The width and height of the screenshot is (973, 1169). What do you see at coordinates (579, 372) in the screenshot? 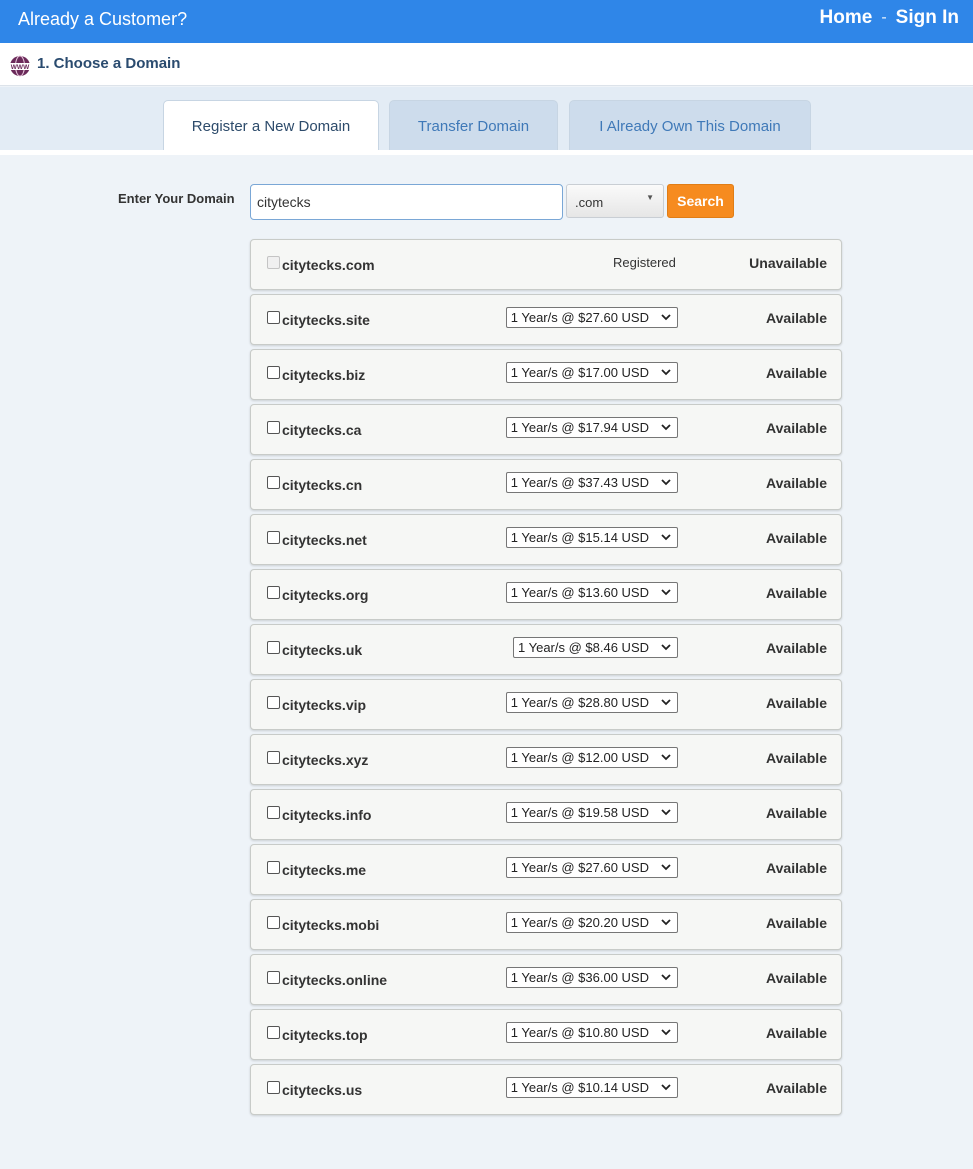
I see `price-option: 1 Year/s @ $17.00 USD` at bounding box center [579, 372].